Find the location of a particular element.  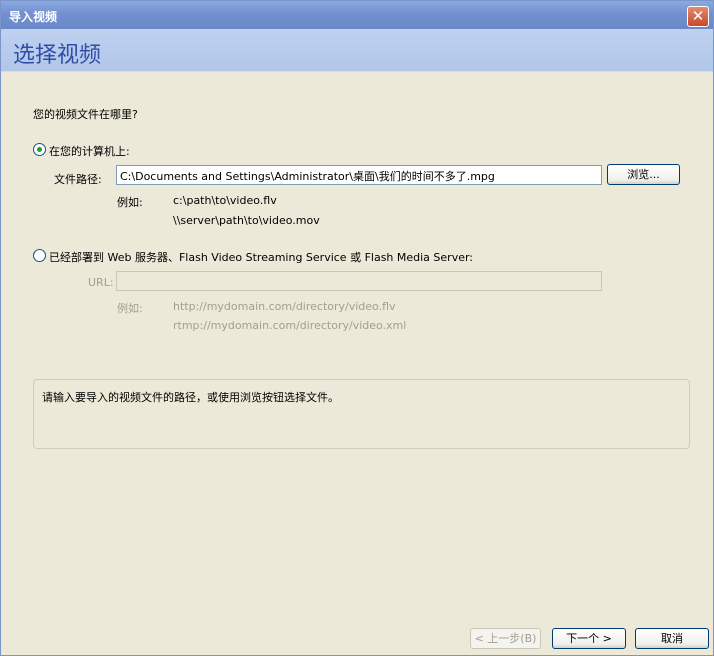

url-label: URL: is located at coordinates (101, 282).